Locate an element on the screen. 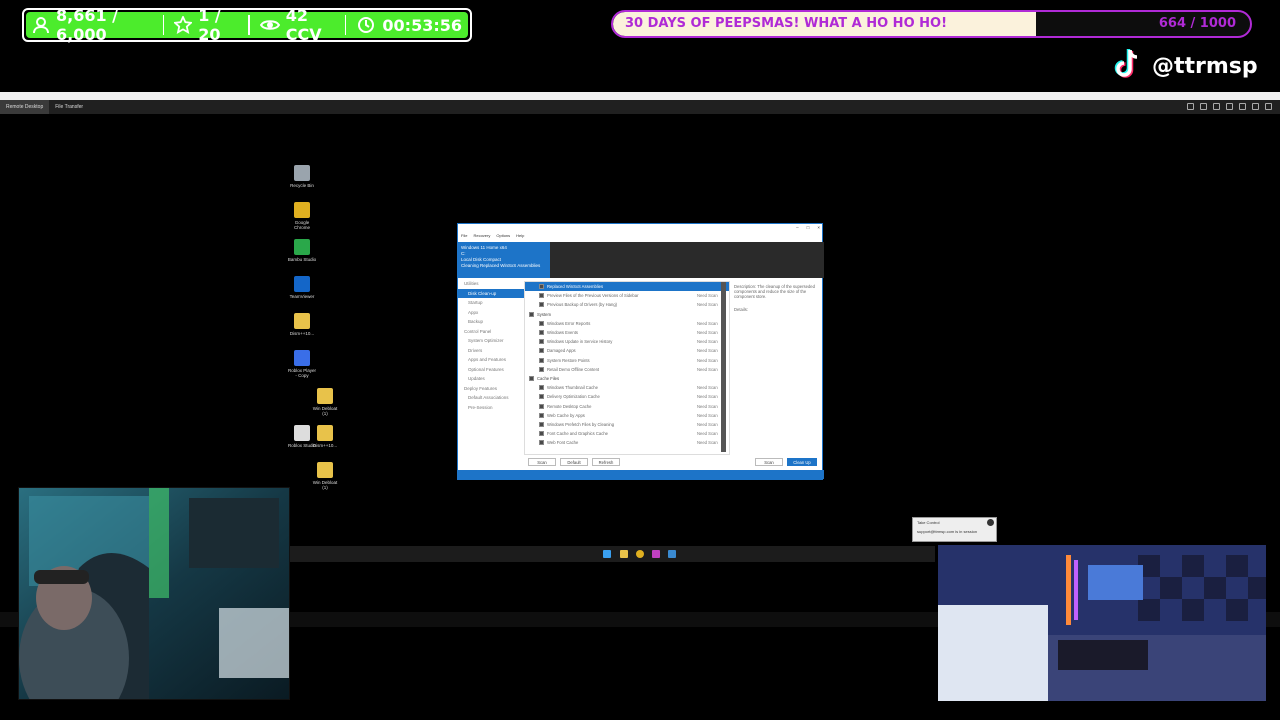 This screenshot has height=720, width=1280. nav-item: Appx is located at coordinates (491, 313).